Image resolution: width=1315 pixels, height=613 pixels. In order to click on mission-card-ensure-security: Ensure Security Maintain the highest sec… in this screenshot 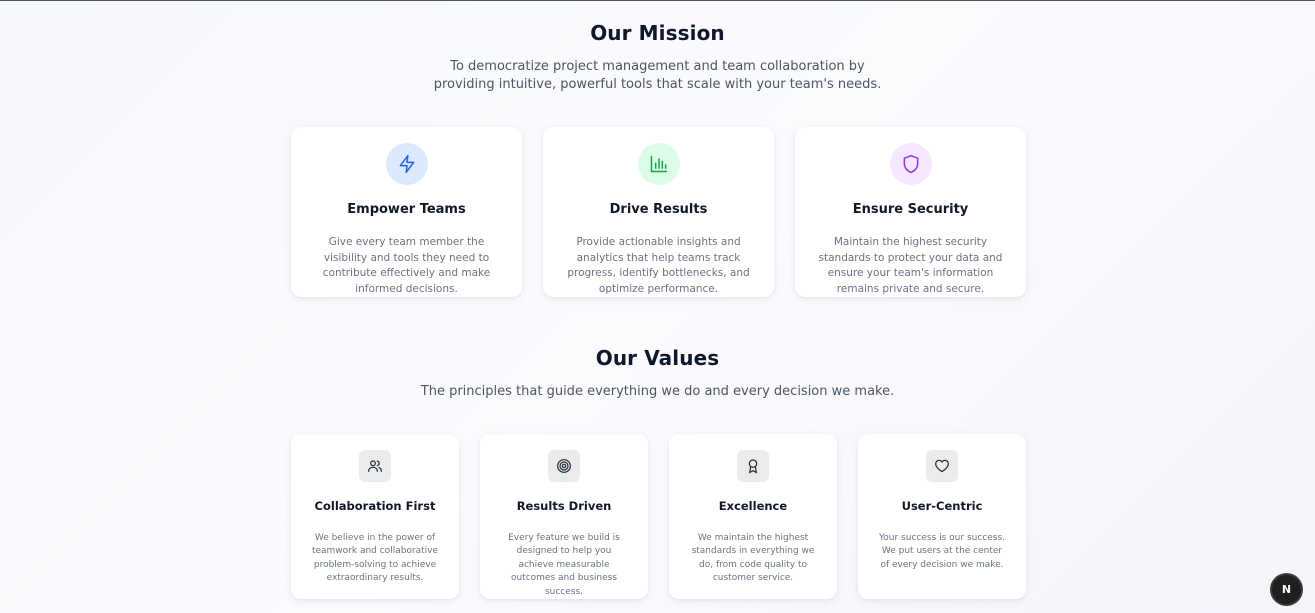, I will do `click(910, 212)`.